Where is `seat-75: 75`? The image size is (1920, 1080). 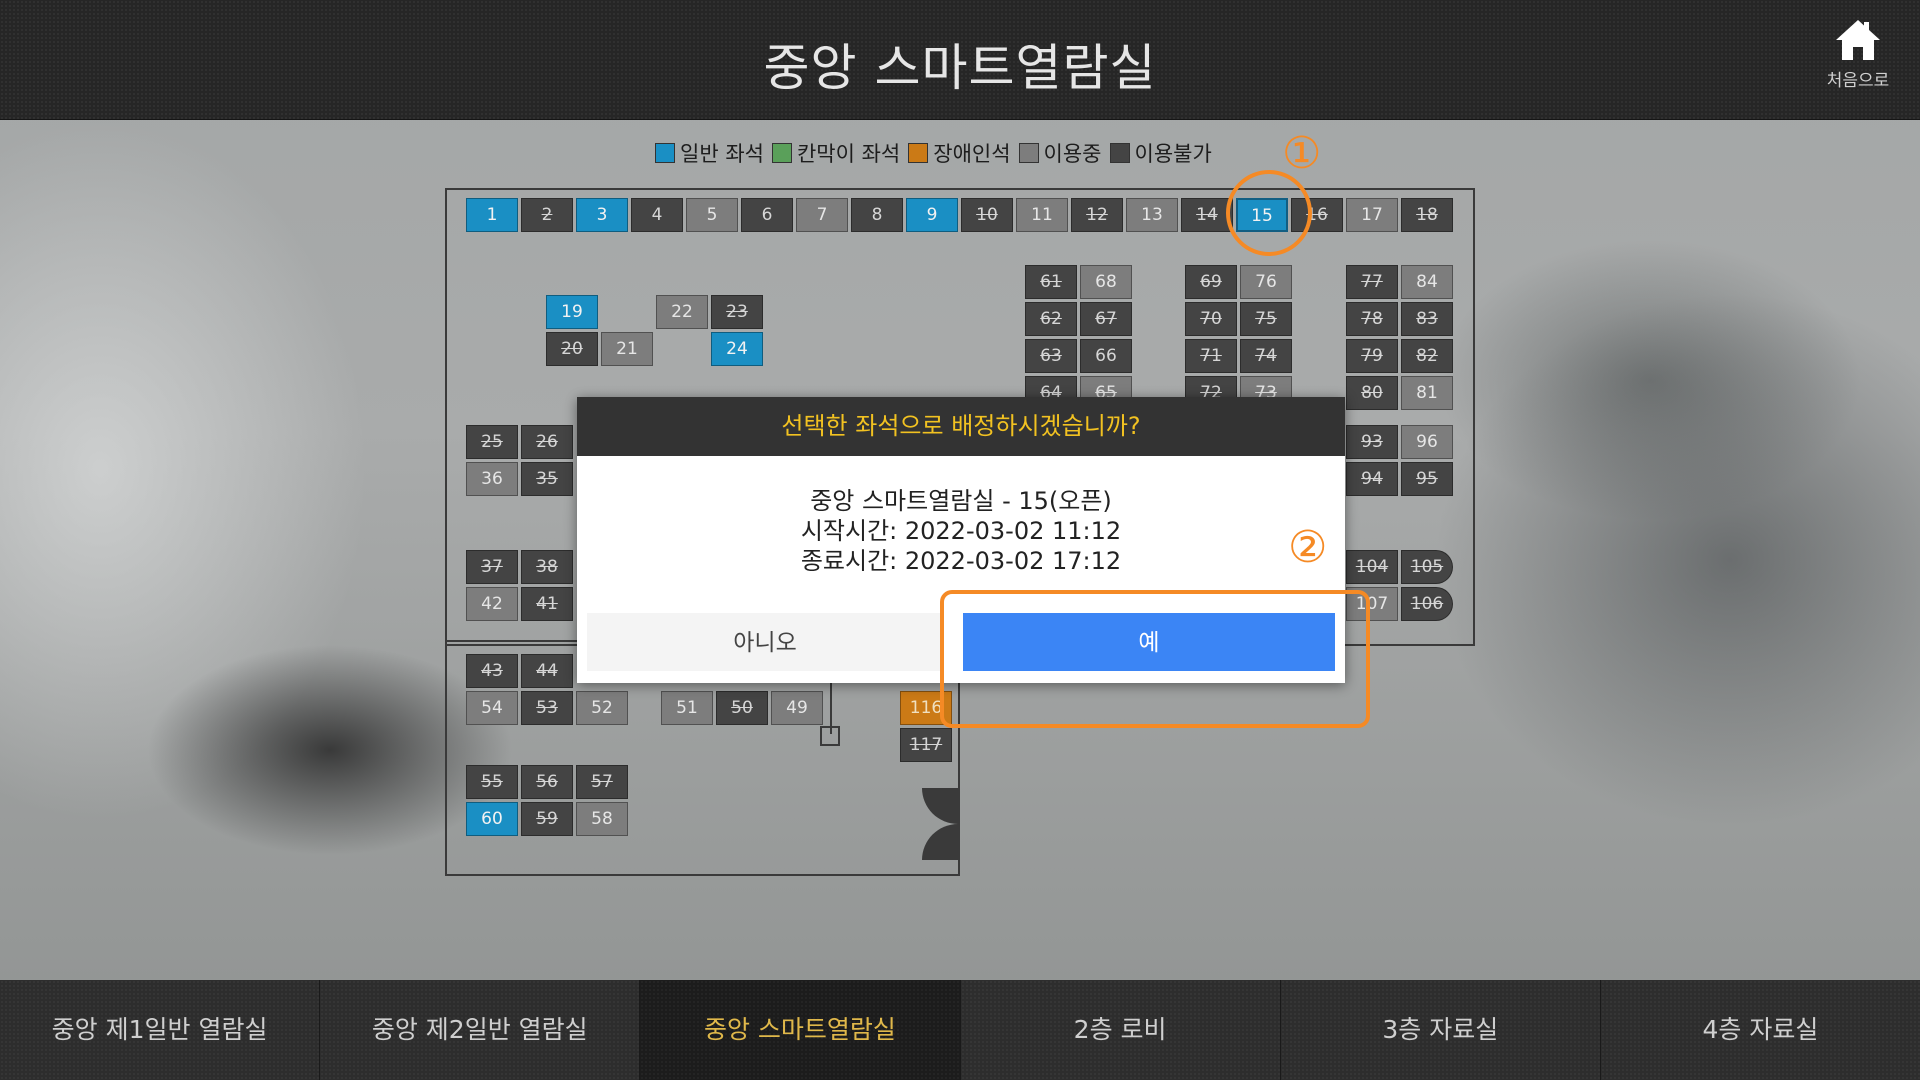
seat-75: 75 is located at coordinates (1266, 319).